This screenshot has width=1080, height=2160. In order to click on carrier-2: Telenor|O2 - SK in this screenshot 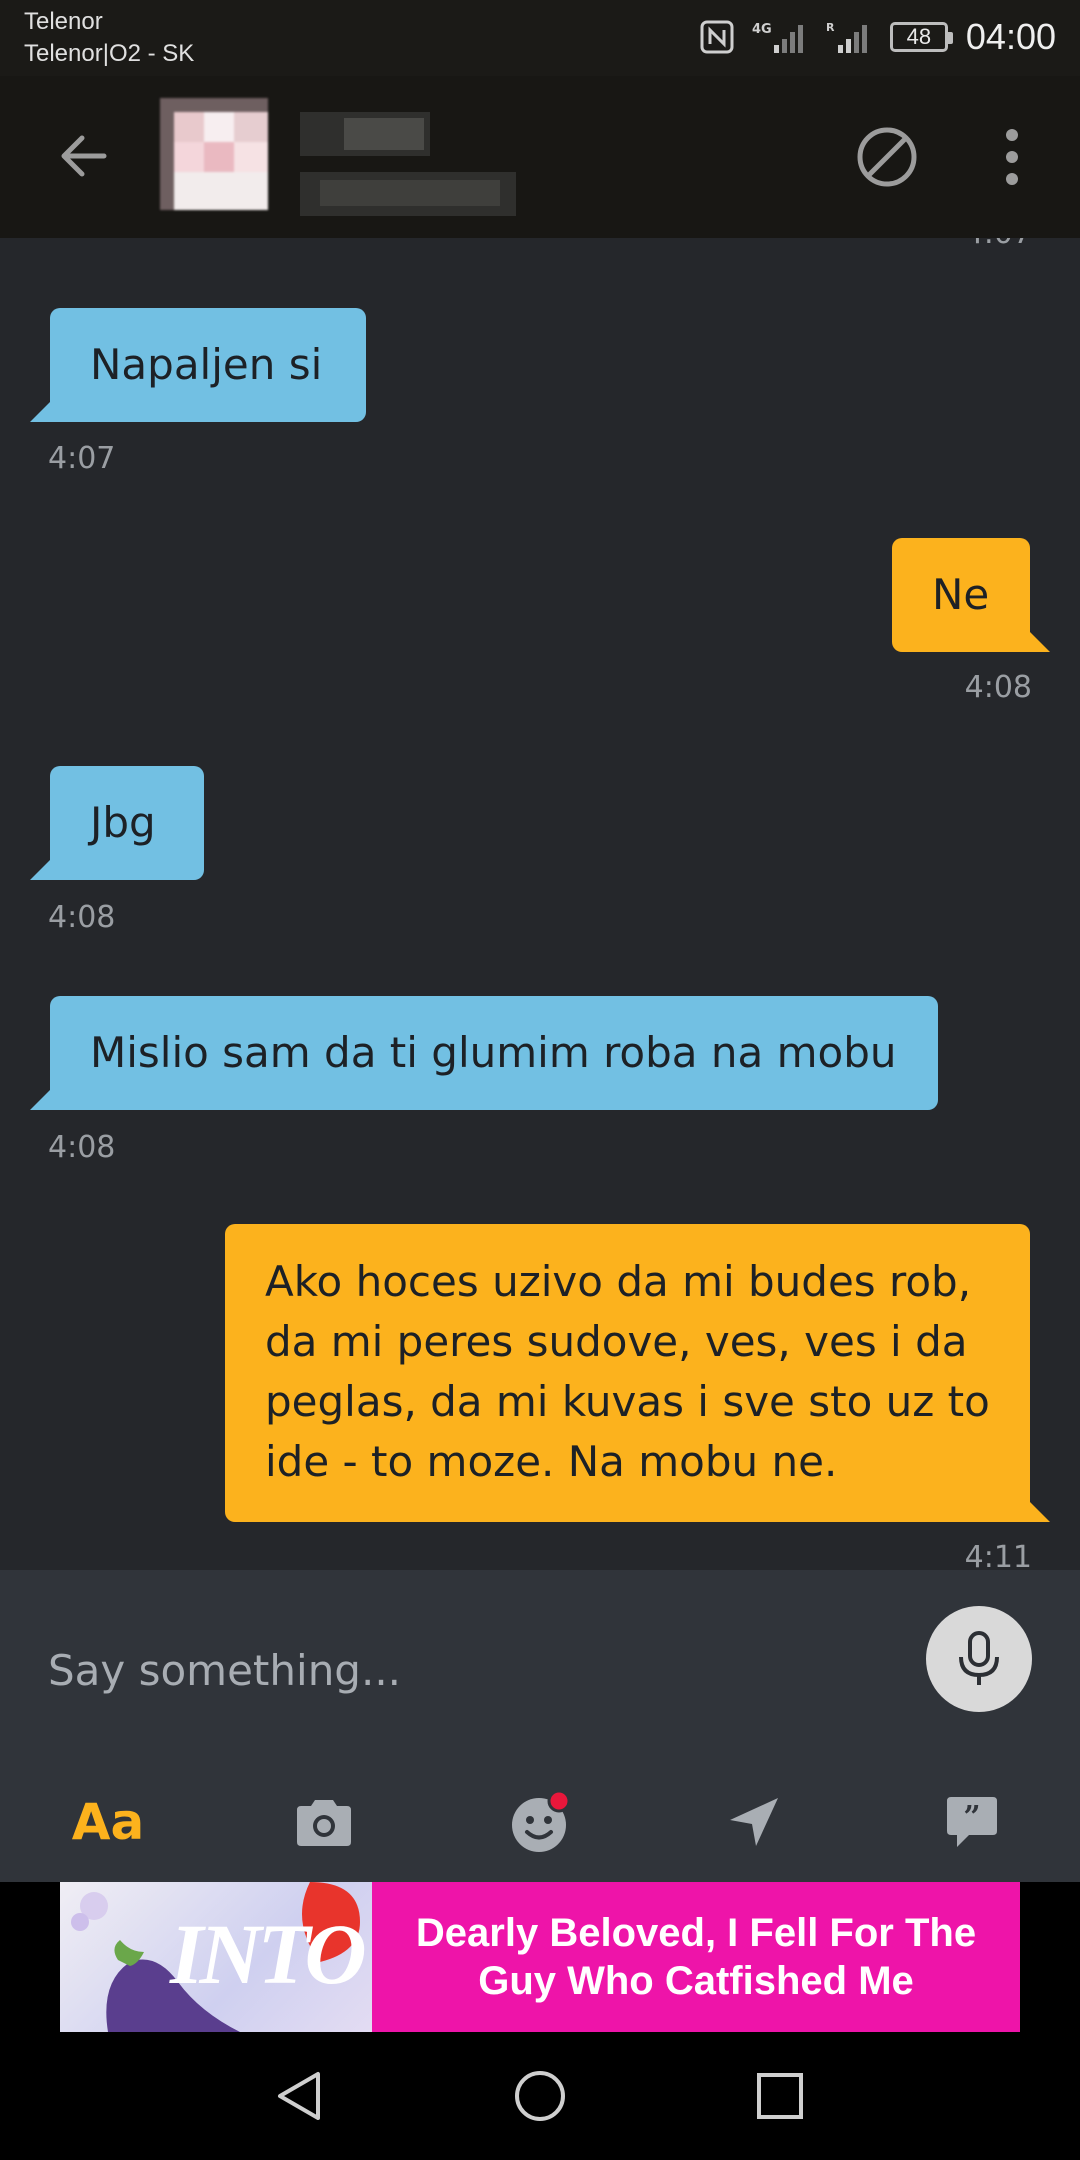, I will do `click(109, 53)`.